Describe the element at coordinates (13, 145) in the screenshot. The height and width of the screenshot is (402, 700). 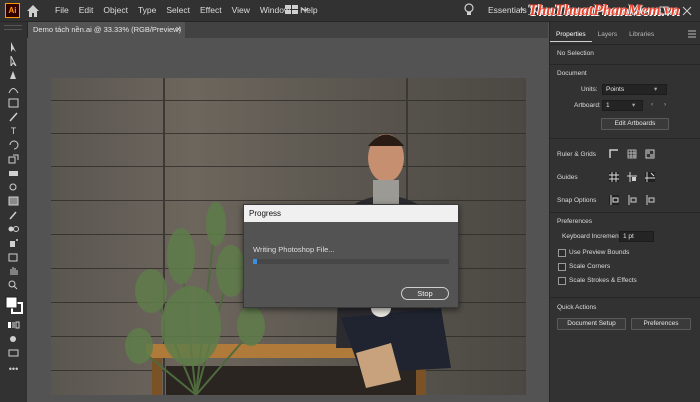
I see `rotate-tool-icon` at that location.